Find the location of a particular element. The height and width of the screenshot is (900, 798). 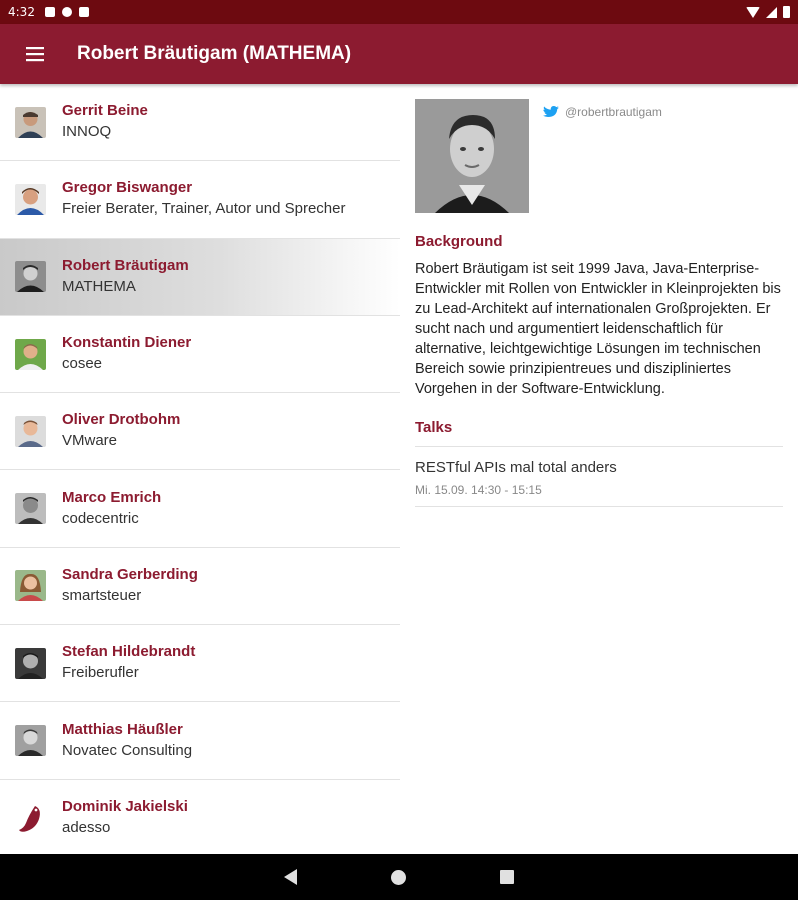

battery-icon is located at coordinates (786, 12).